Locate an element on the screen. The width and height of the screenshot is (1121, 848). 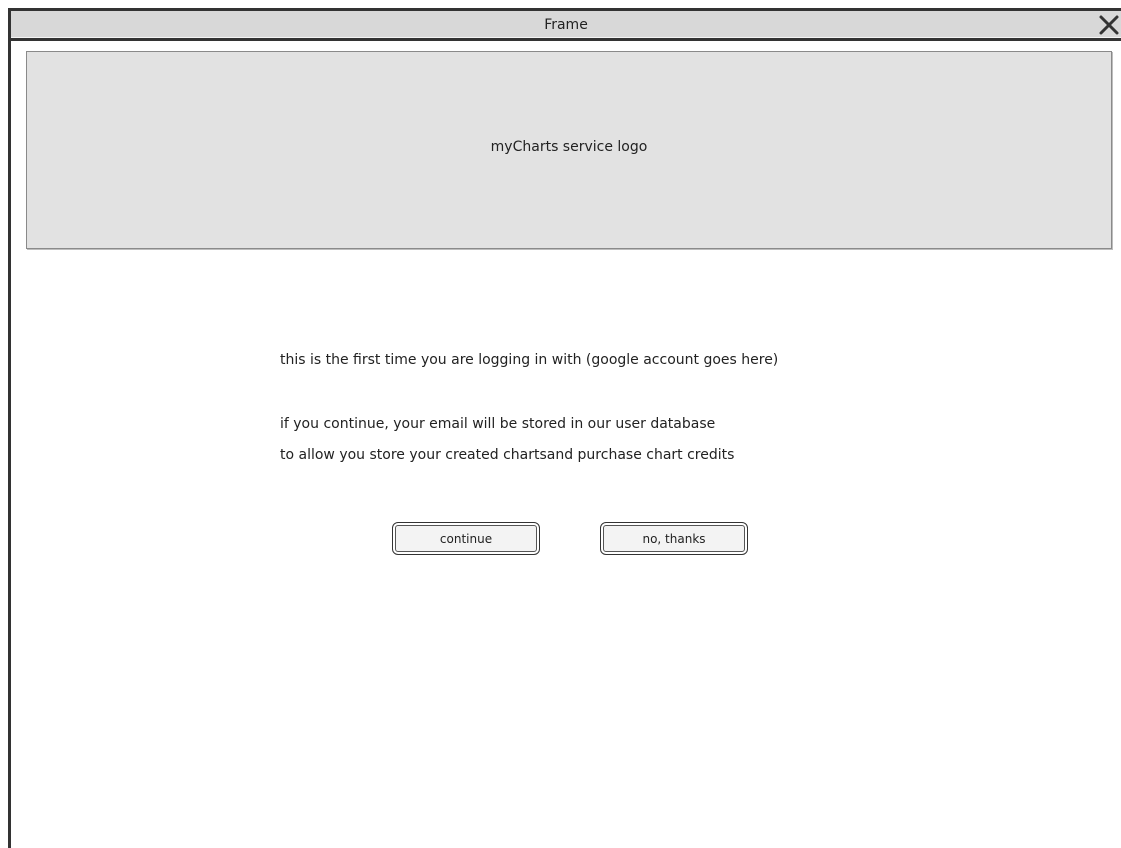
continue-button-label: continue is located at coordinates (466, 538).